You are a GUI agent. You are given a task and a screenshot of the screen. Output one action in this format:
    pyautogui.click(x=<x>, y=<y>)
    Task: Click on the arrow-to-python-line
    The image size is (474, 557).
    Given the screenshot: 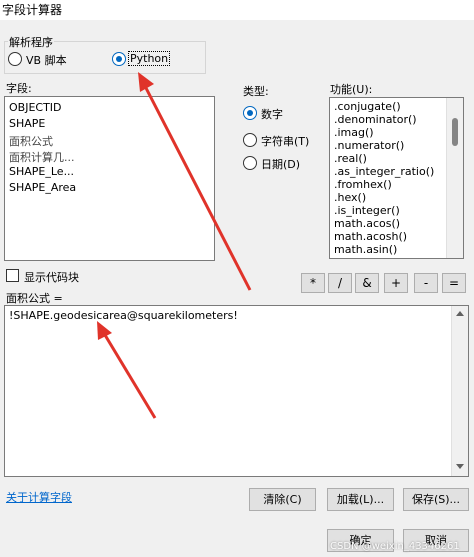 What is the action you would take?
    pyautogui.click(x=198, y=189)
    